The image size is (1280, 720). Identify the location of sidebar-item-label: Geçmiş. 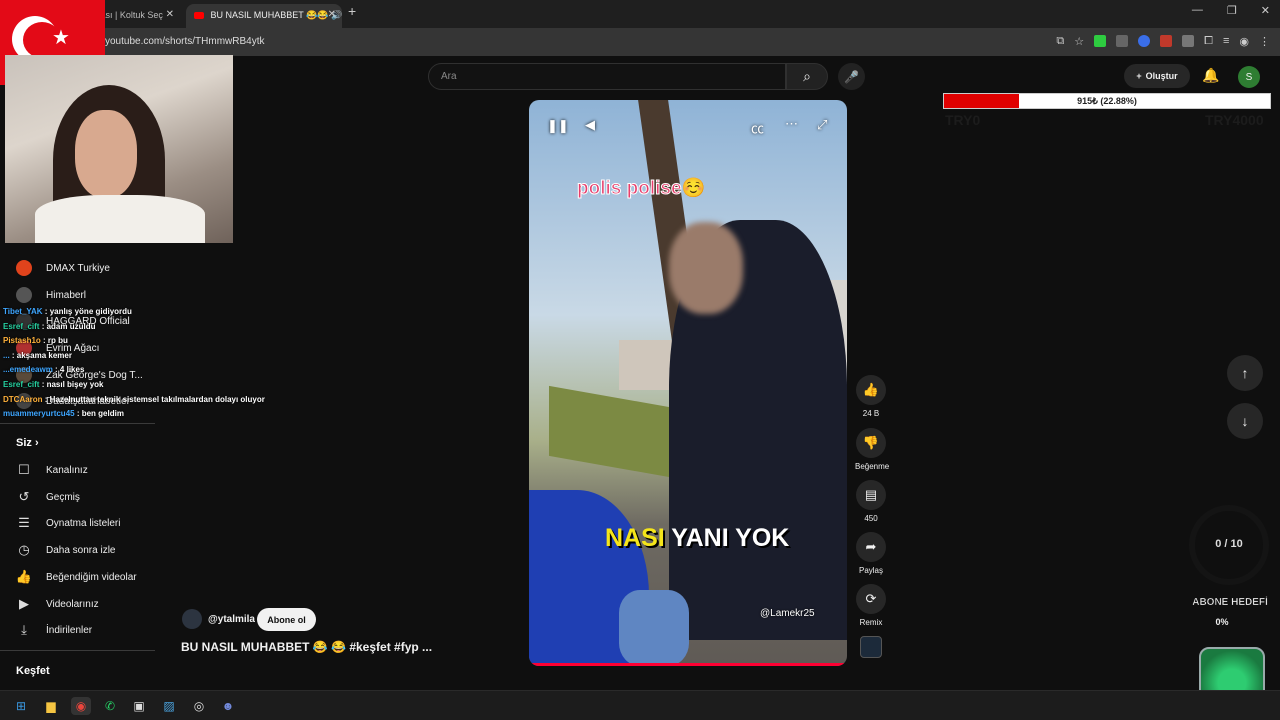
(63, 497).